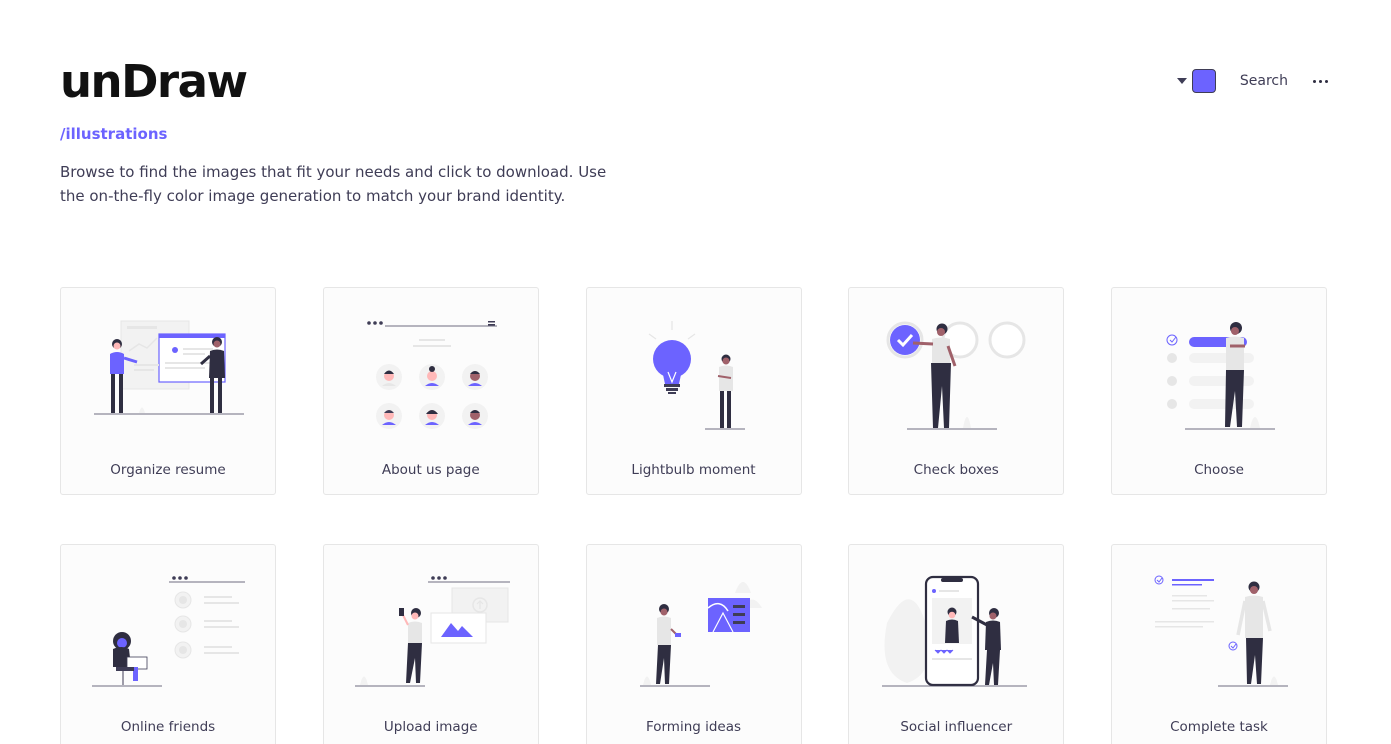 Image resolution: width=1391 pixels, height=744 pixels. Describe the element at coordinates (693, 470) in the screenshot. I see `illustration-title: Lightbulb moment` at that location.